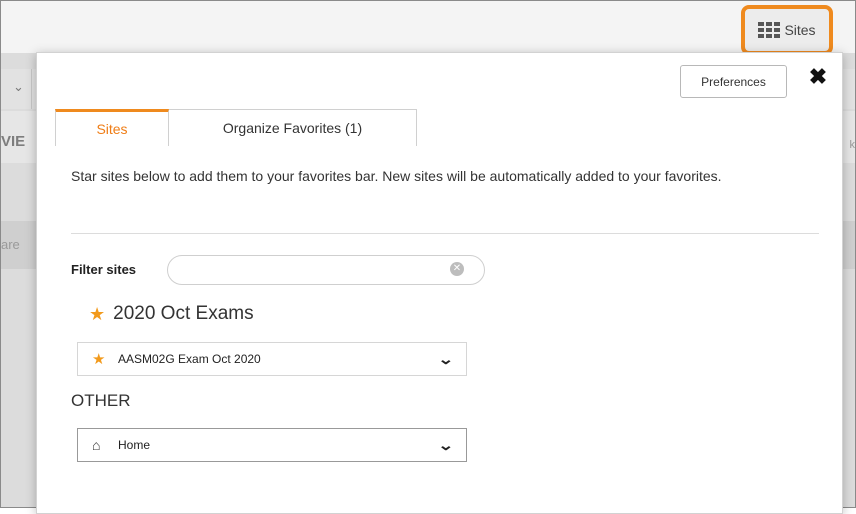 Image resolution: width=856 pixels, height=514 pixels. Describe the element at coordinates (769, 30) in the screenshot. I see `grid-icon` at that location.